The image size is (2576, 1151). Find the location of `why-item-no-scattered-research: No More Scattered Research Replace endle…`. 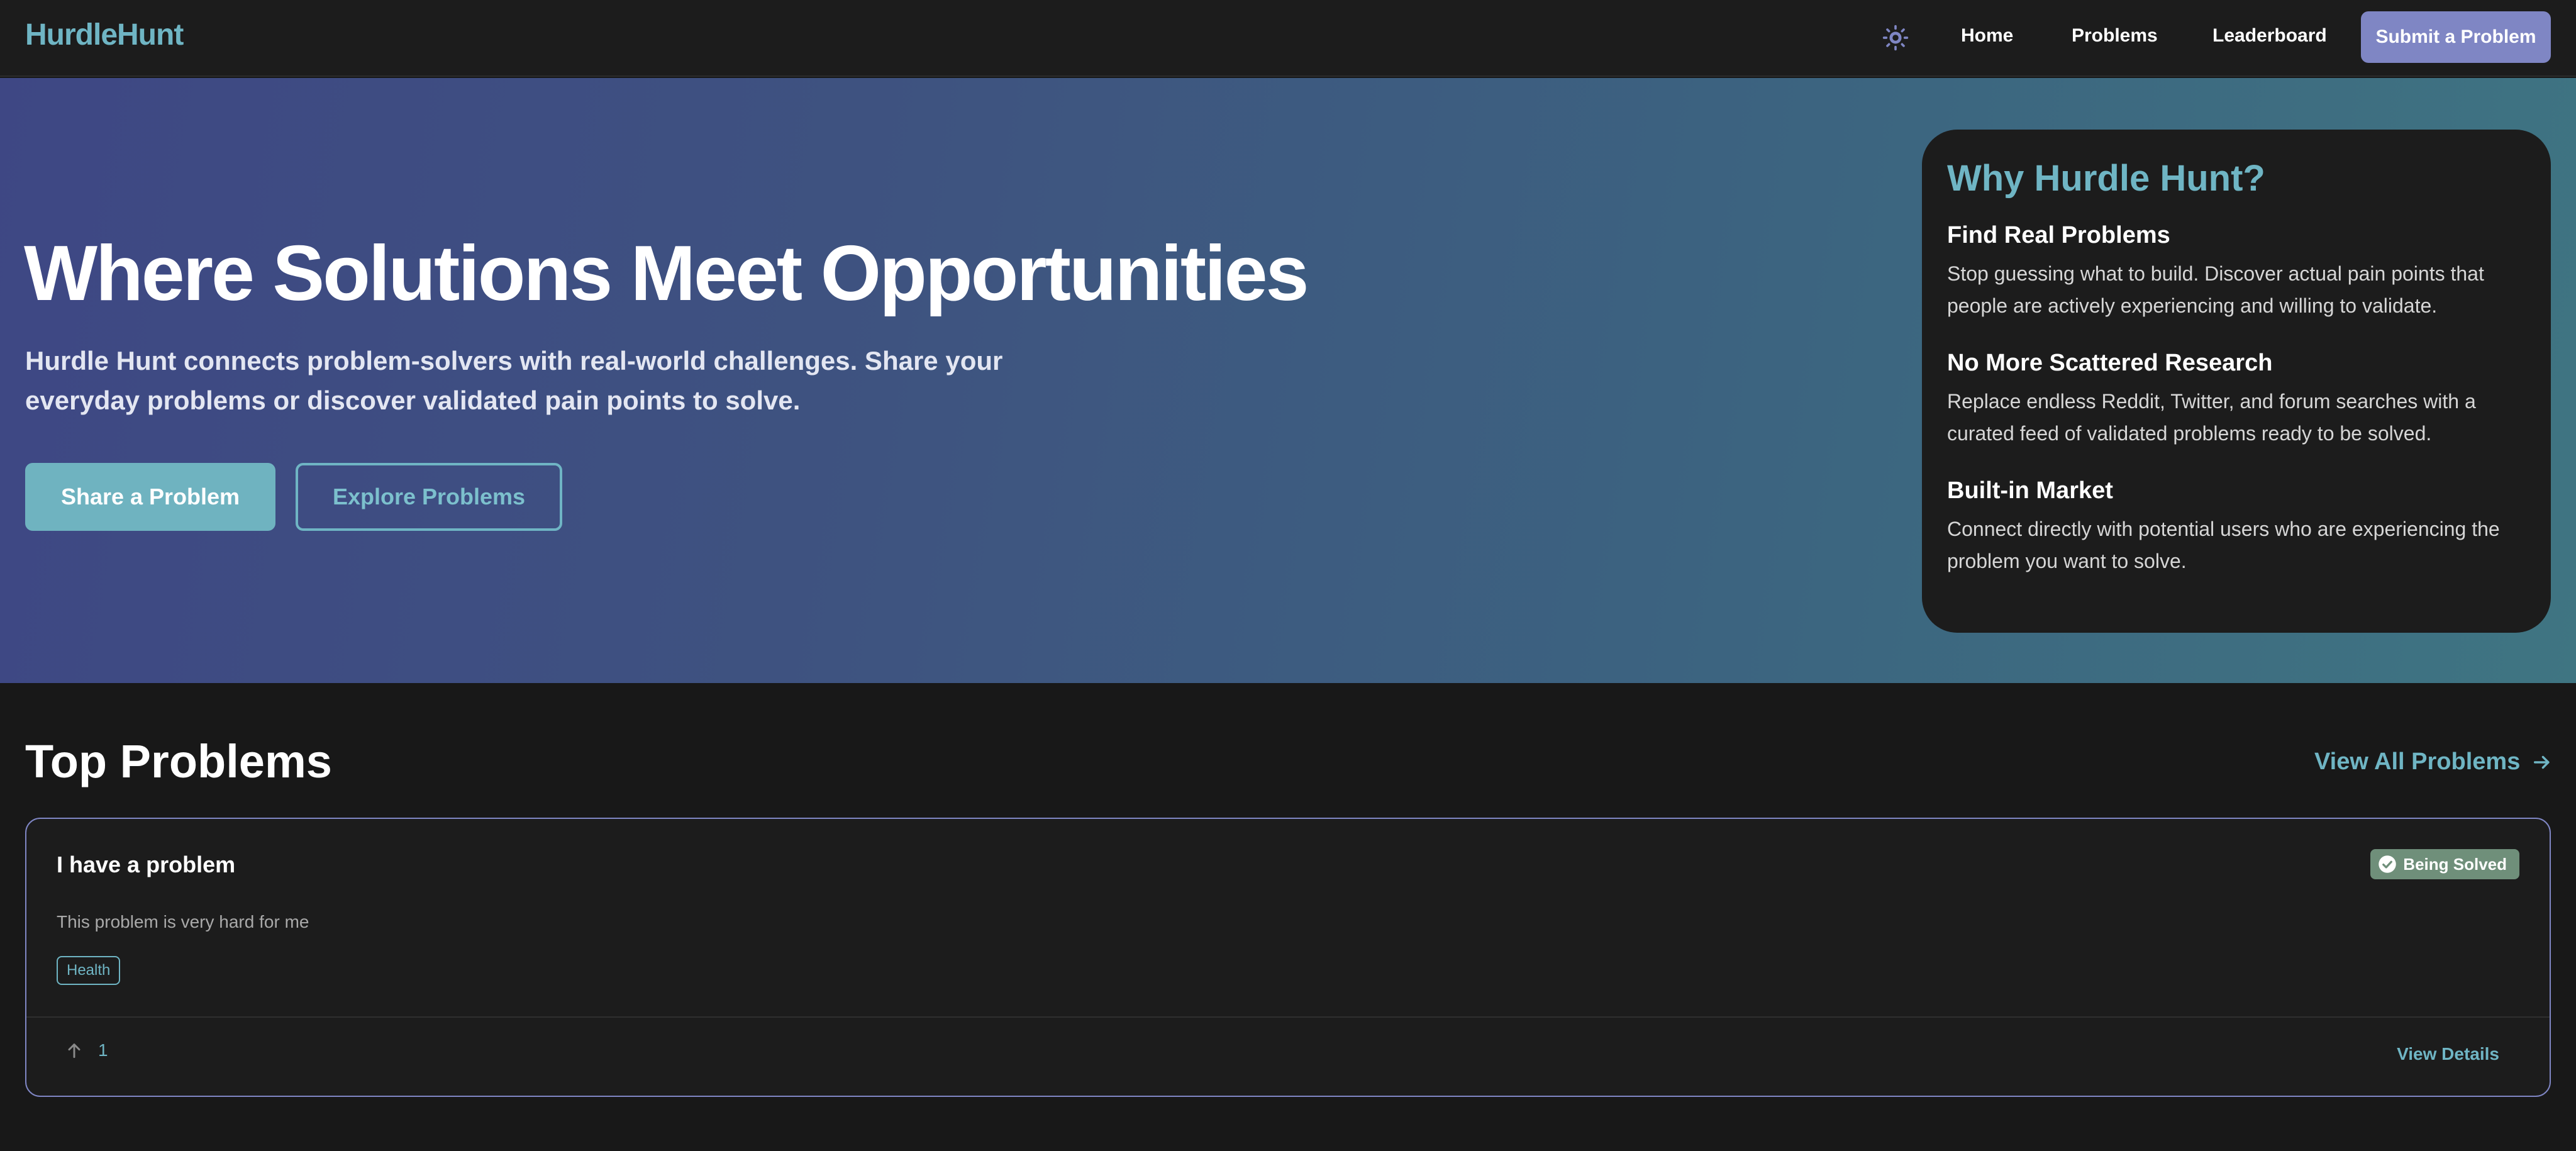

why-item-no-scattered-research: No More Scattered Research Replace endle… is located at coordinates (2236, 400).